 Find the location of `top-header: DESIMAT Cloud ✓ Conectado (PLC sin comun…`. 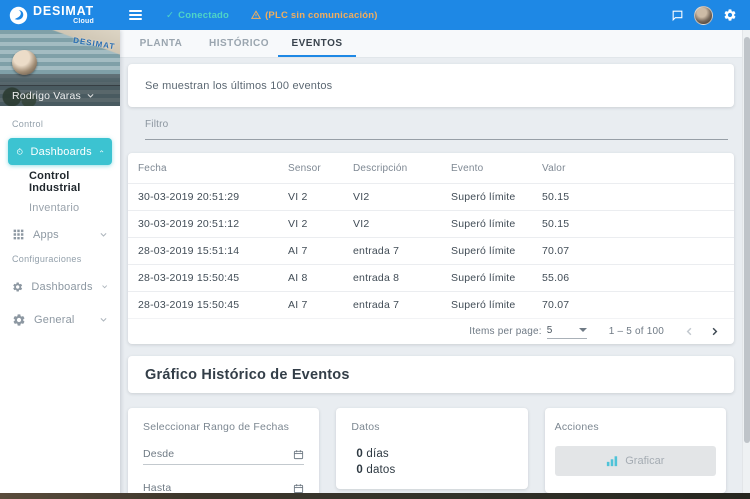

top-header: DESIMAT Cloud ✓ Conectado (PLC sin comun… is located at coordinates (375, 15).